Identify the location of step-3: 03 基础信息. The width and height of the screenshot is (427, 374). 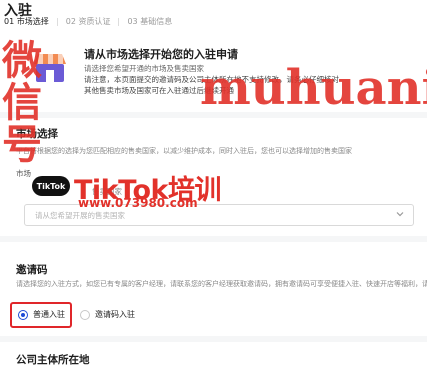
(149, 21).